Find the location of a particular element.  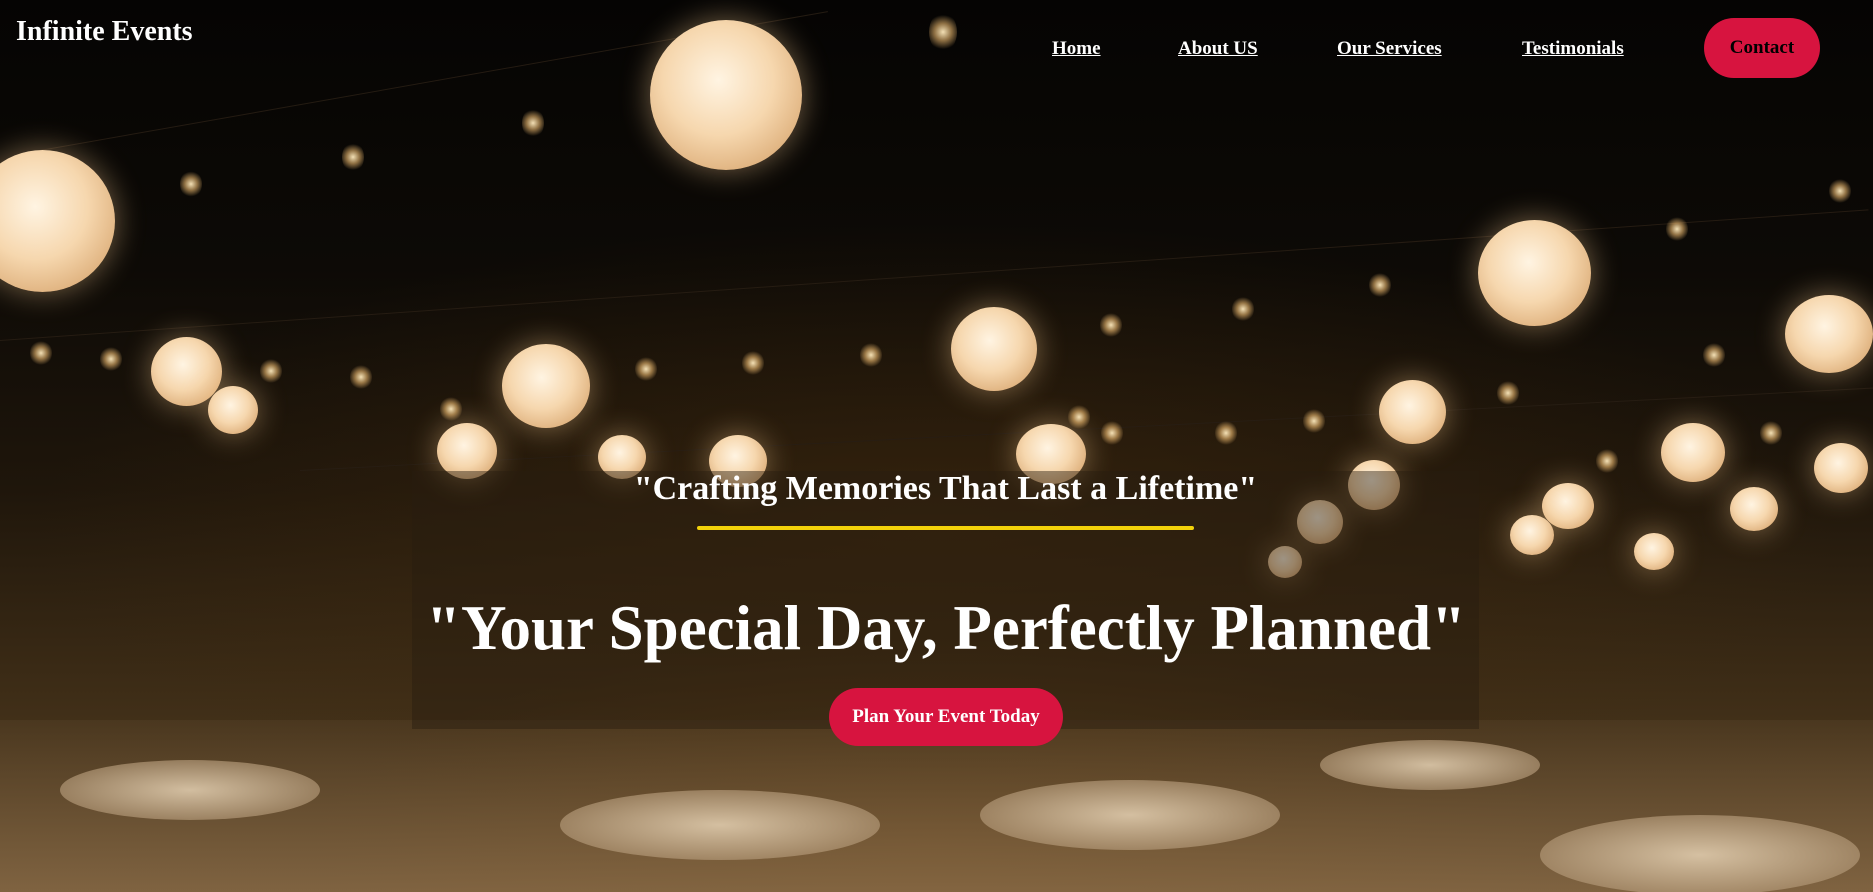

nav-link-home: Home is located at coordinates (1076, 49).